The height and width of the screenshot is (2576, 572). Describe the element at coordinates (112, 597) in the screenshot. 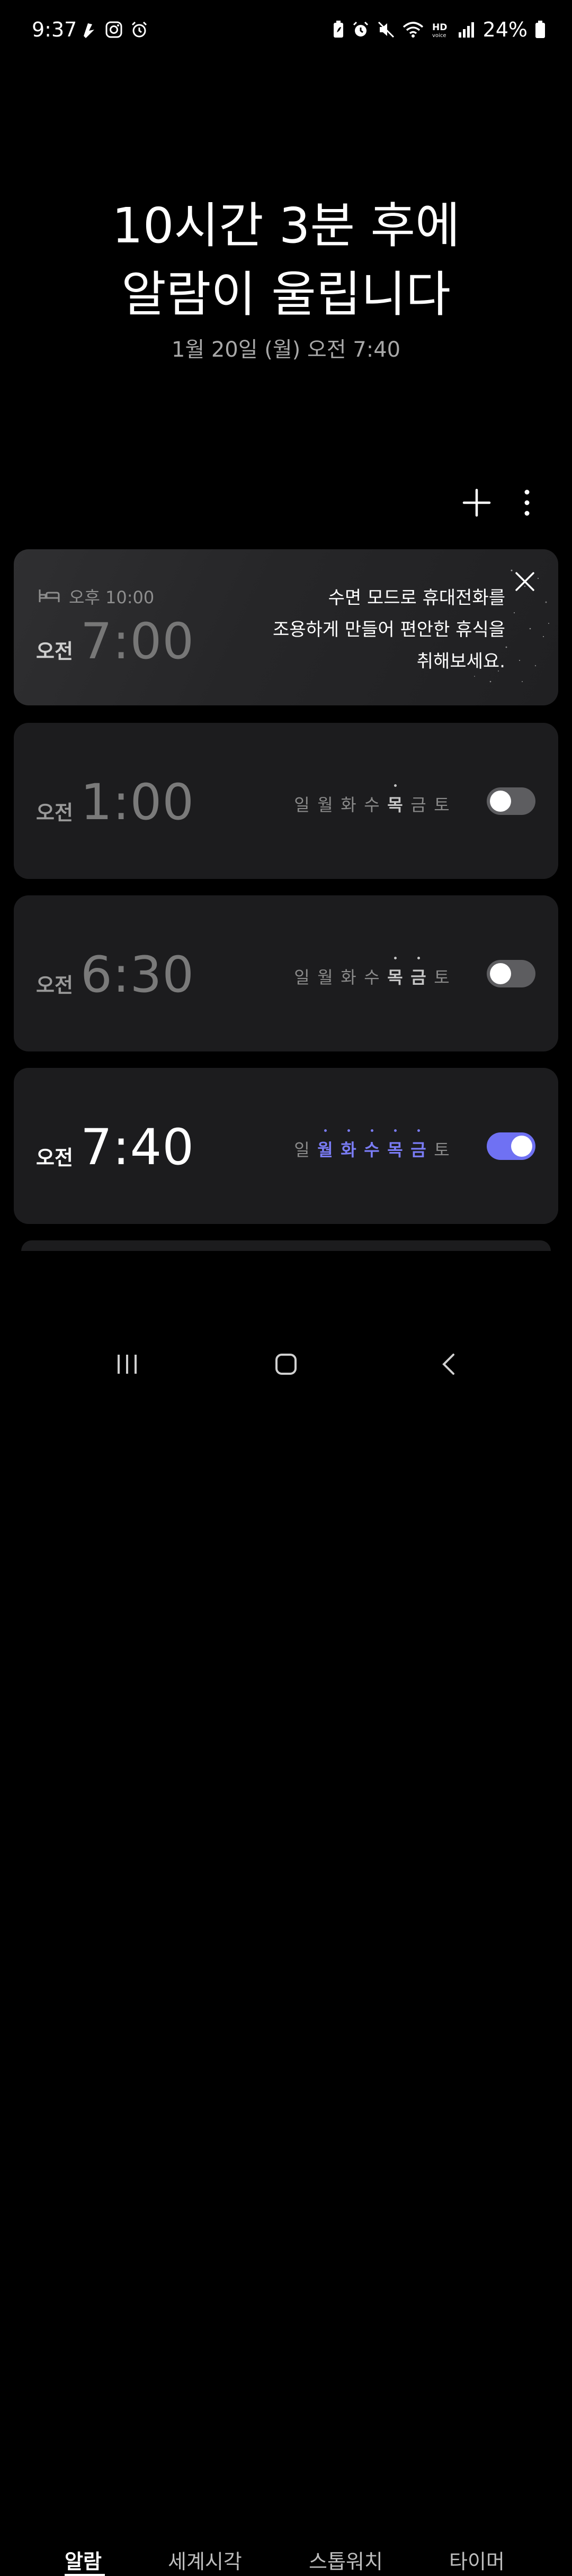

I see `bedtime-label: 오후 10:00` at that location.